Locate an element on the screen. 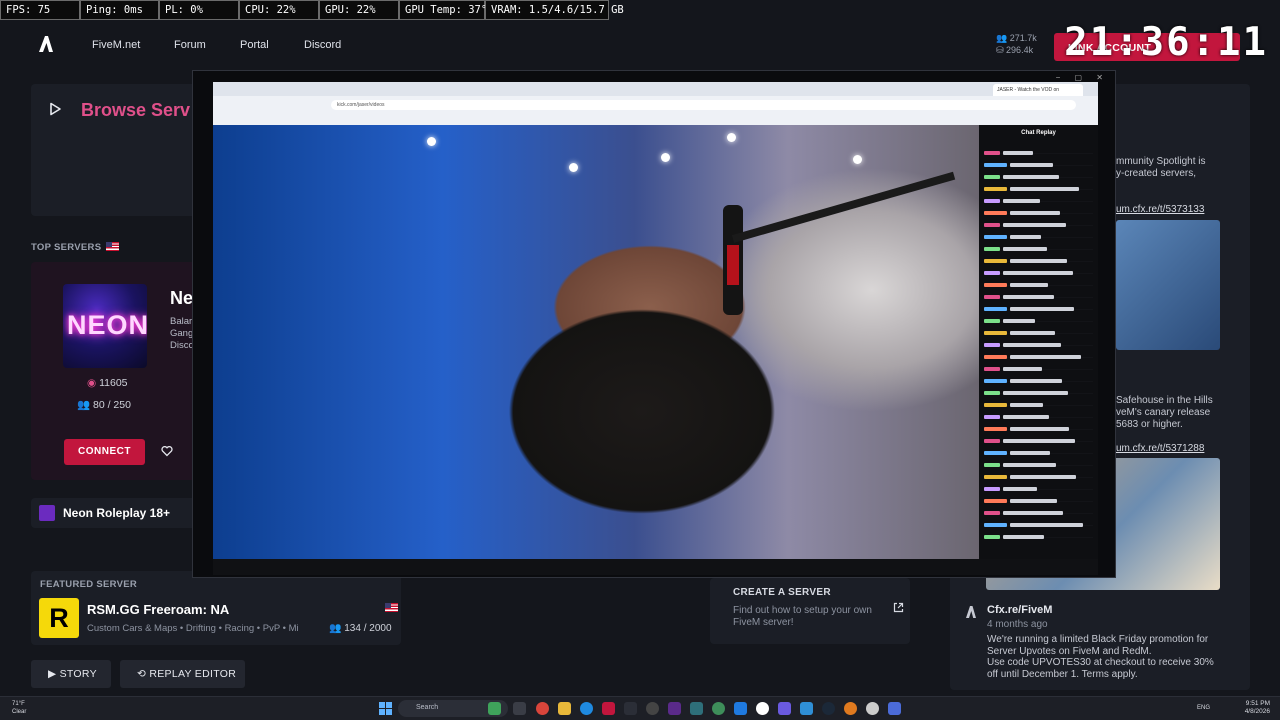  nav-fivem-net: FiveM.net is located at coordinates (116, 45).